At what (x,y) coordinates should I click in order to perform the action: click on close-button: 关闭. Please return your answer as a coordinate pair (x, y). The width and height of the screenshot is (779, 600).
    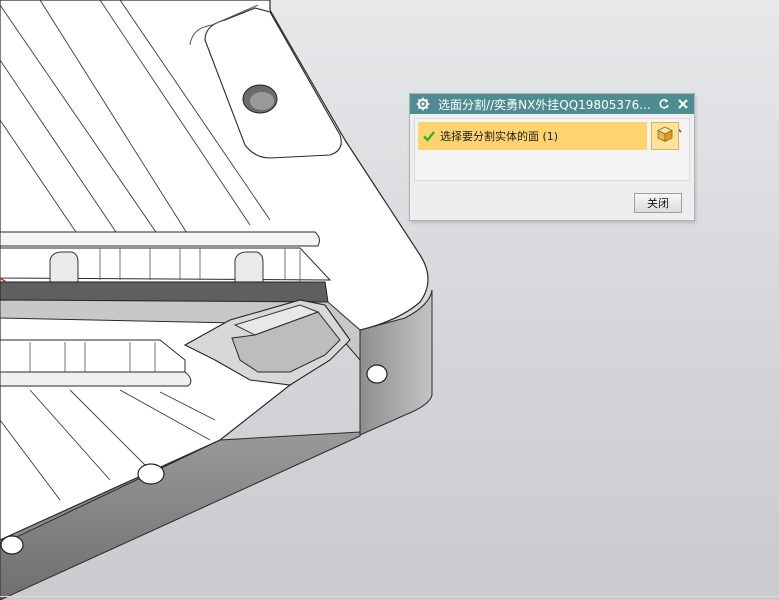
    Looking at the image, I should click on (658, 203).